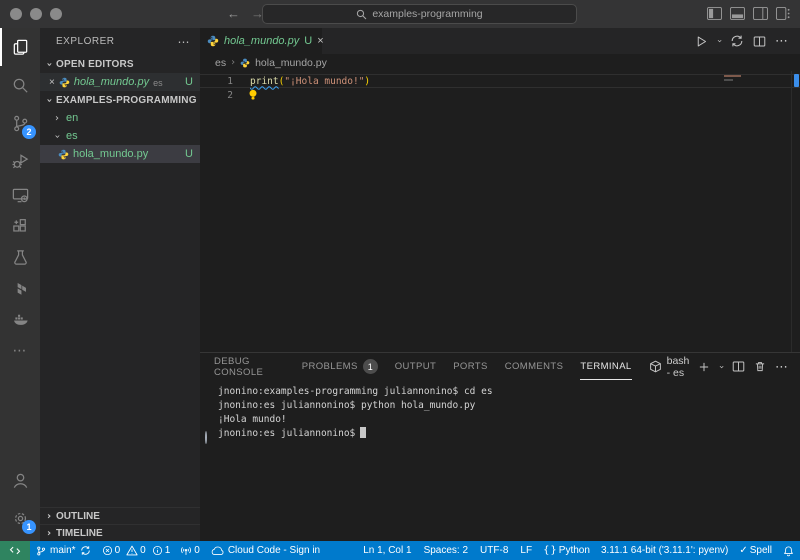 This screenshot has width=800, height=560. Describe the element at coordinates (15, 550) in the screenshot. I see `remote-indicator` at that location.